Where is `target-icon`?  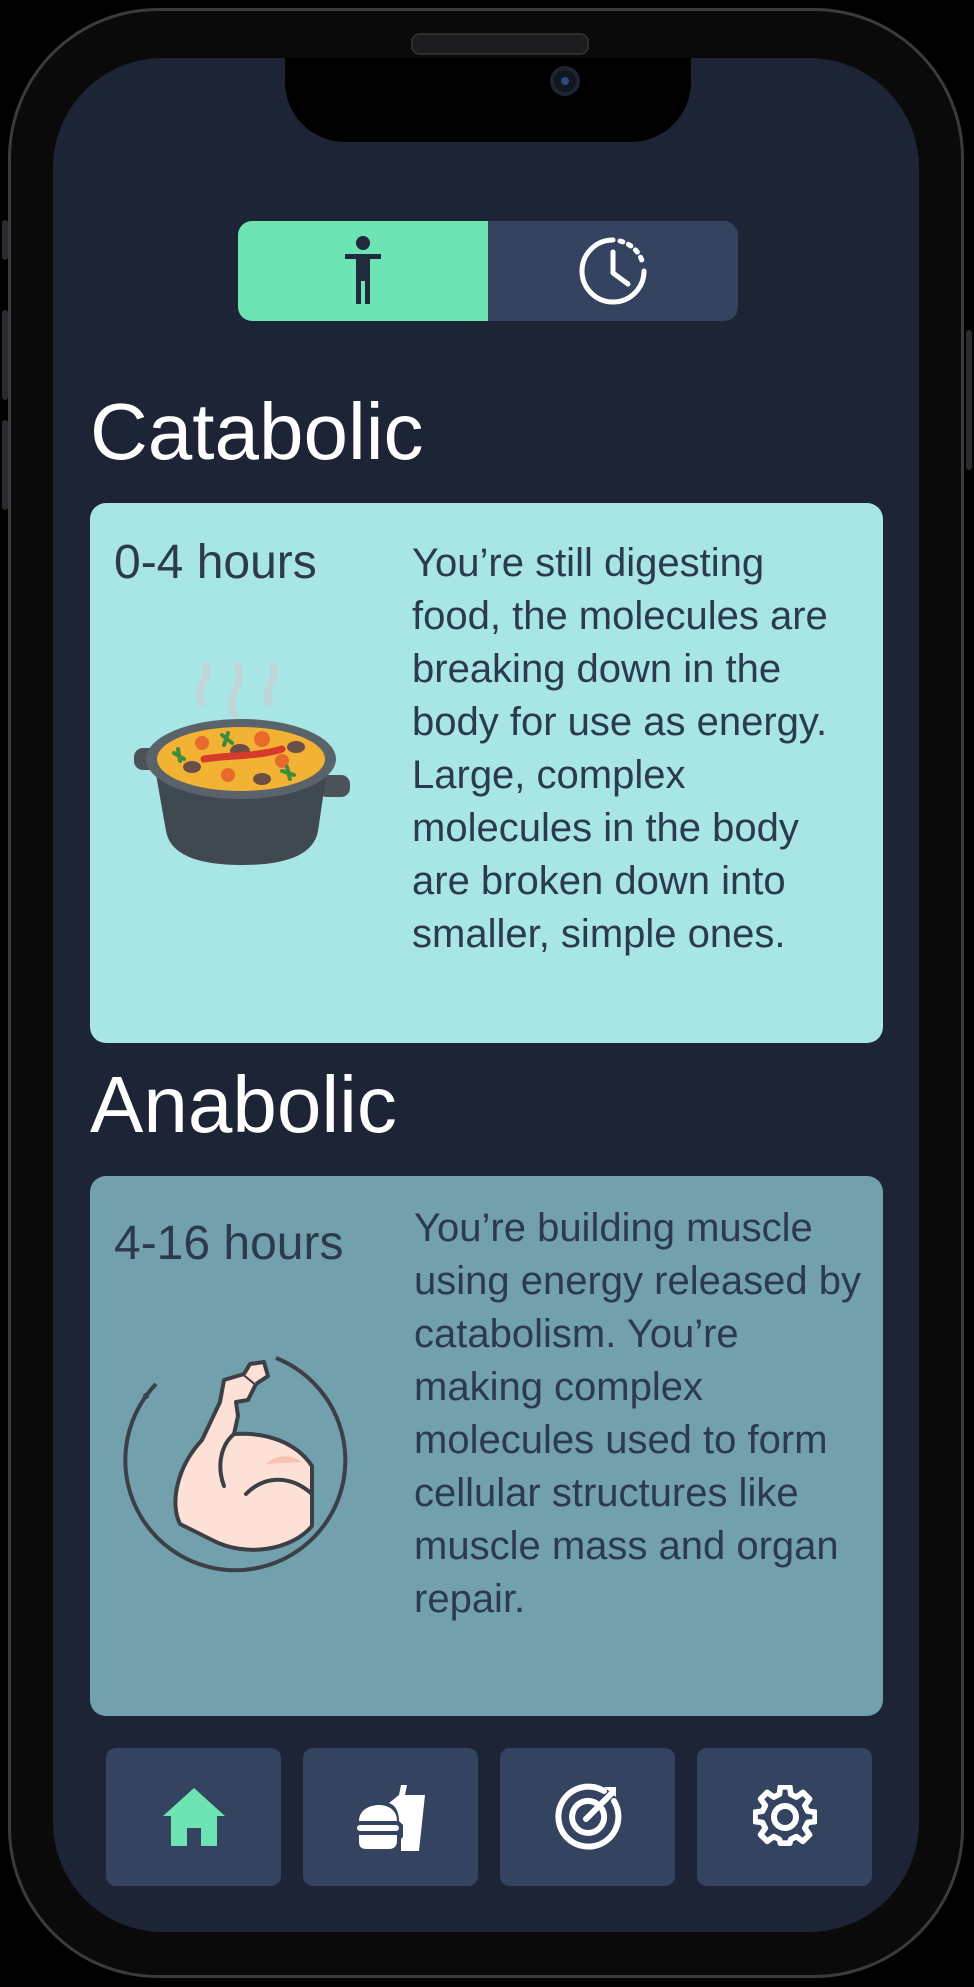
target-icon is located at coordinates (587, 1816).